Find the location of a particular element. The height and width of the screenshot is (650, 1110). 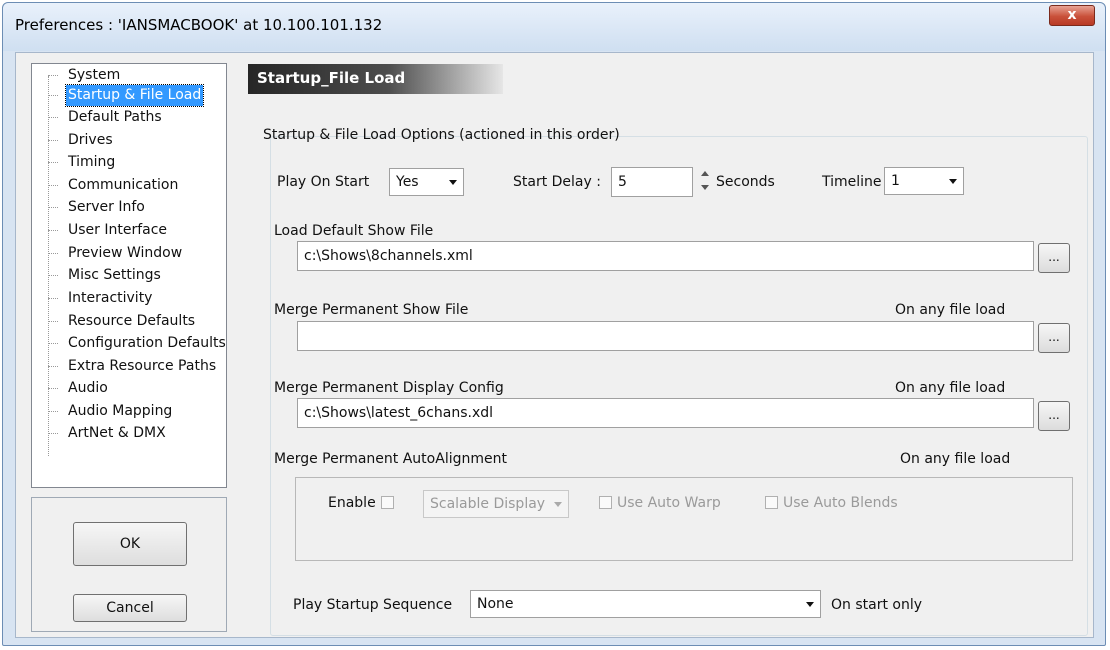

button-panel: OK Cancel is located at coordinates (129, 564).